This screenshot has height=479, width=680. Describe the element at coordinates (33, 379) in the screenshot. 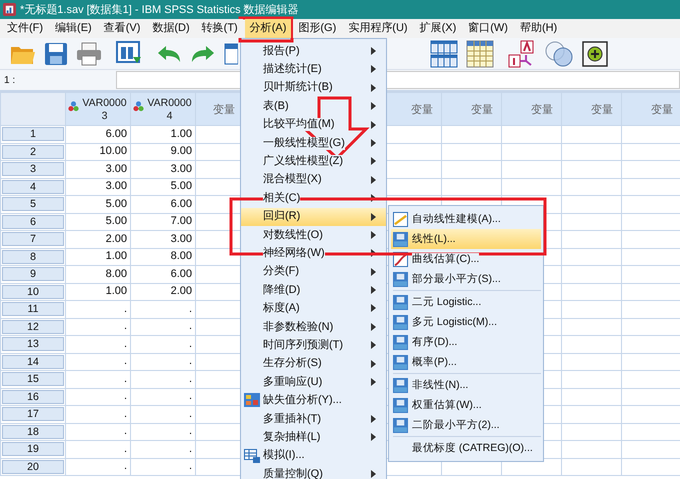

I see `row-header: 15` at that location.